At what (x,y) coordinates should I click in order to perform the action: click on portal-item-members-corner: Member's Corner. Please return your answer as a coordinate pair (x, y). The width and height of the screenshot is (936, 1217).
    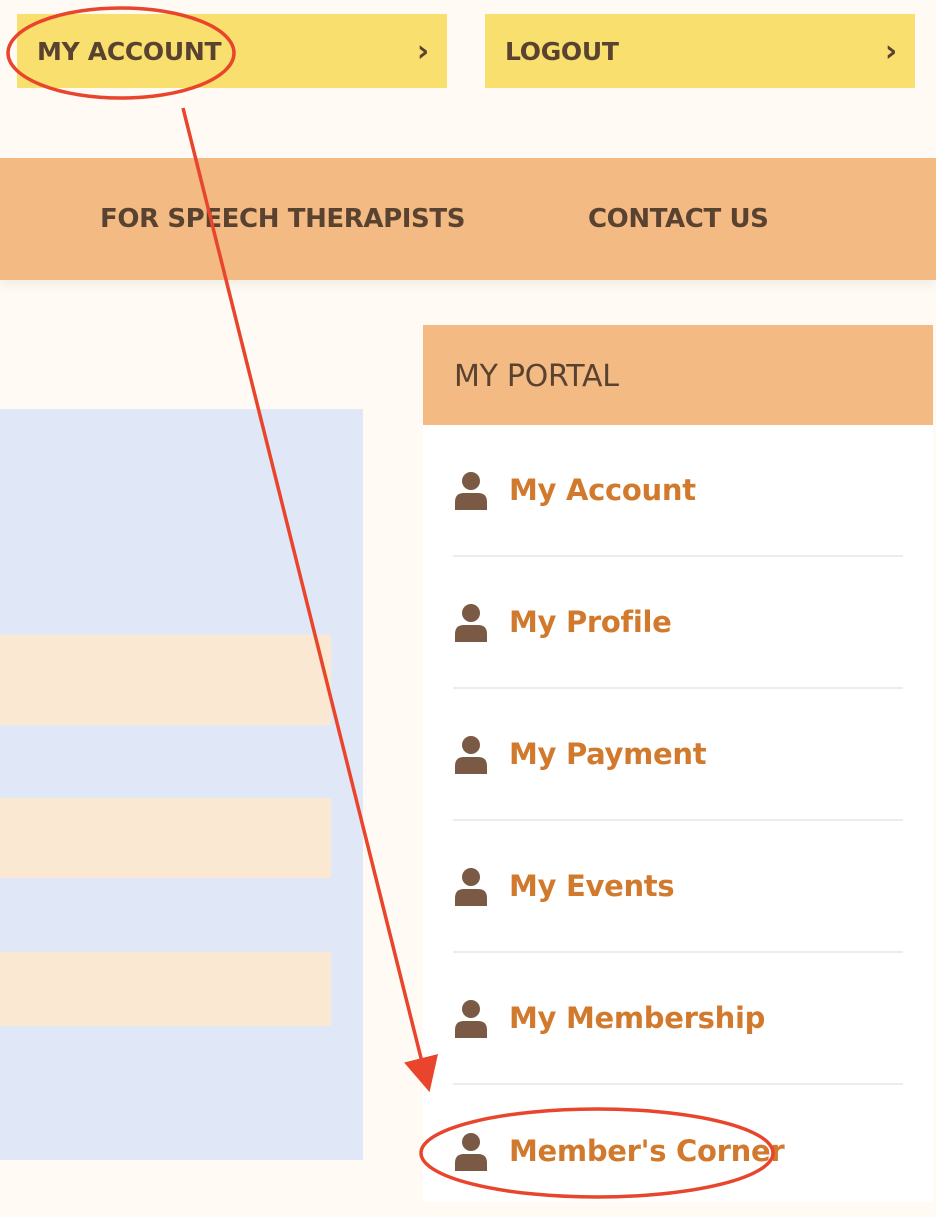
    Looking at the image, I should click on (678, 1151).